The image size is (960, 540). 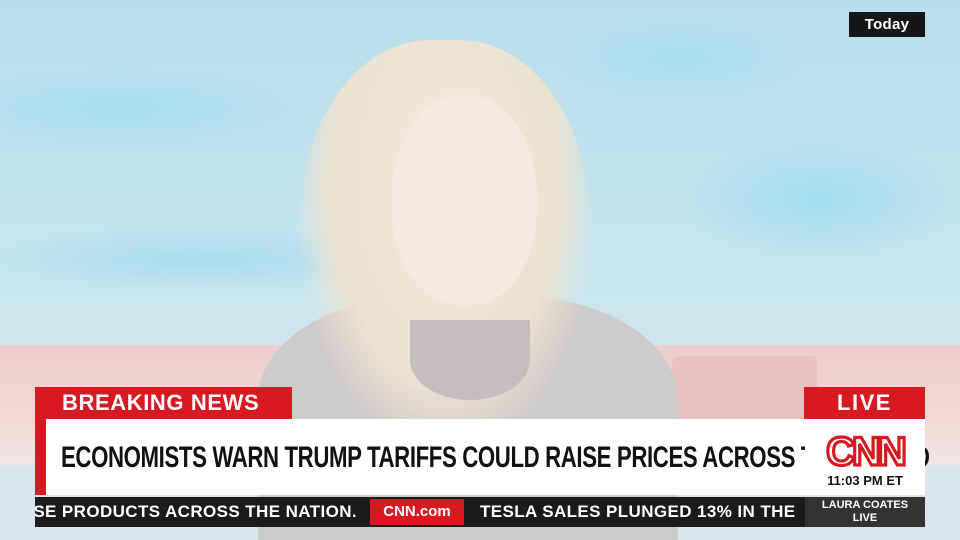 I want to click on ticker-text-left: SE PRODUCTS ACROSS THE NATION., so click(x=200, y=512).